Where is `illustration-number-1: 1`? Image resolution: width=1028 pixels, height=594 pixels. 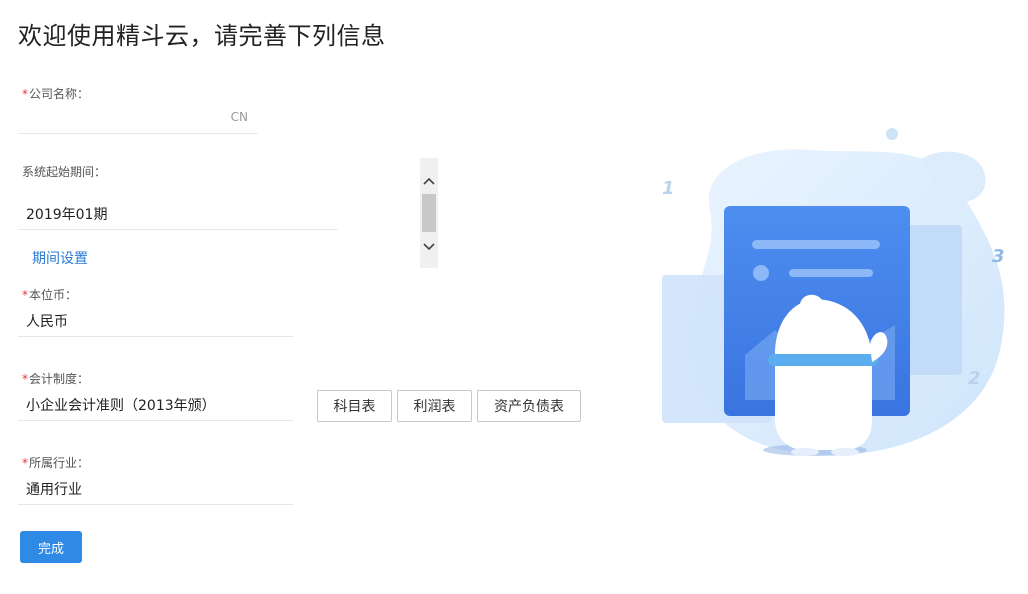 illustration-number-1: 1 is located at coordinates (668, 188).